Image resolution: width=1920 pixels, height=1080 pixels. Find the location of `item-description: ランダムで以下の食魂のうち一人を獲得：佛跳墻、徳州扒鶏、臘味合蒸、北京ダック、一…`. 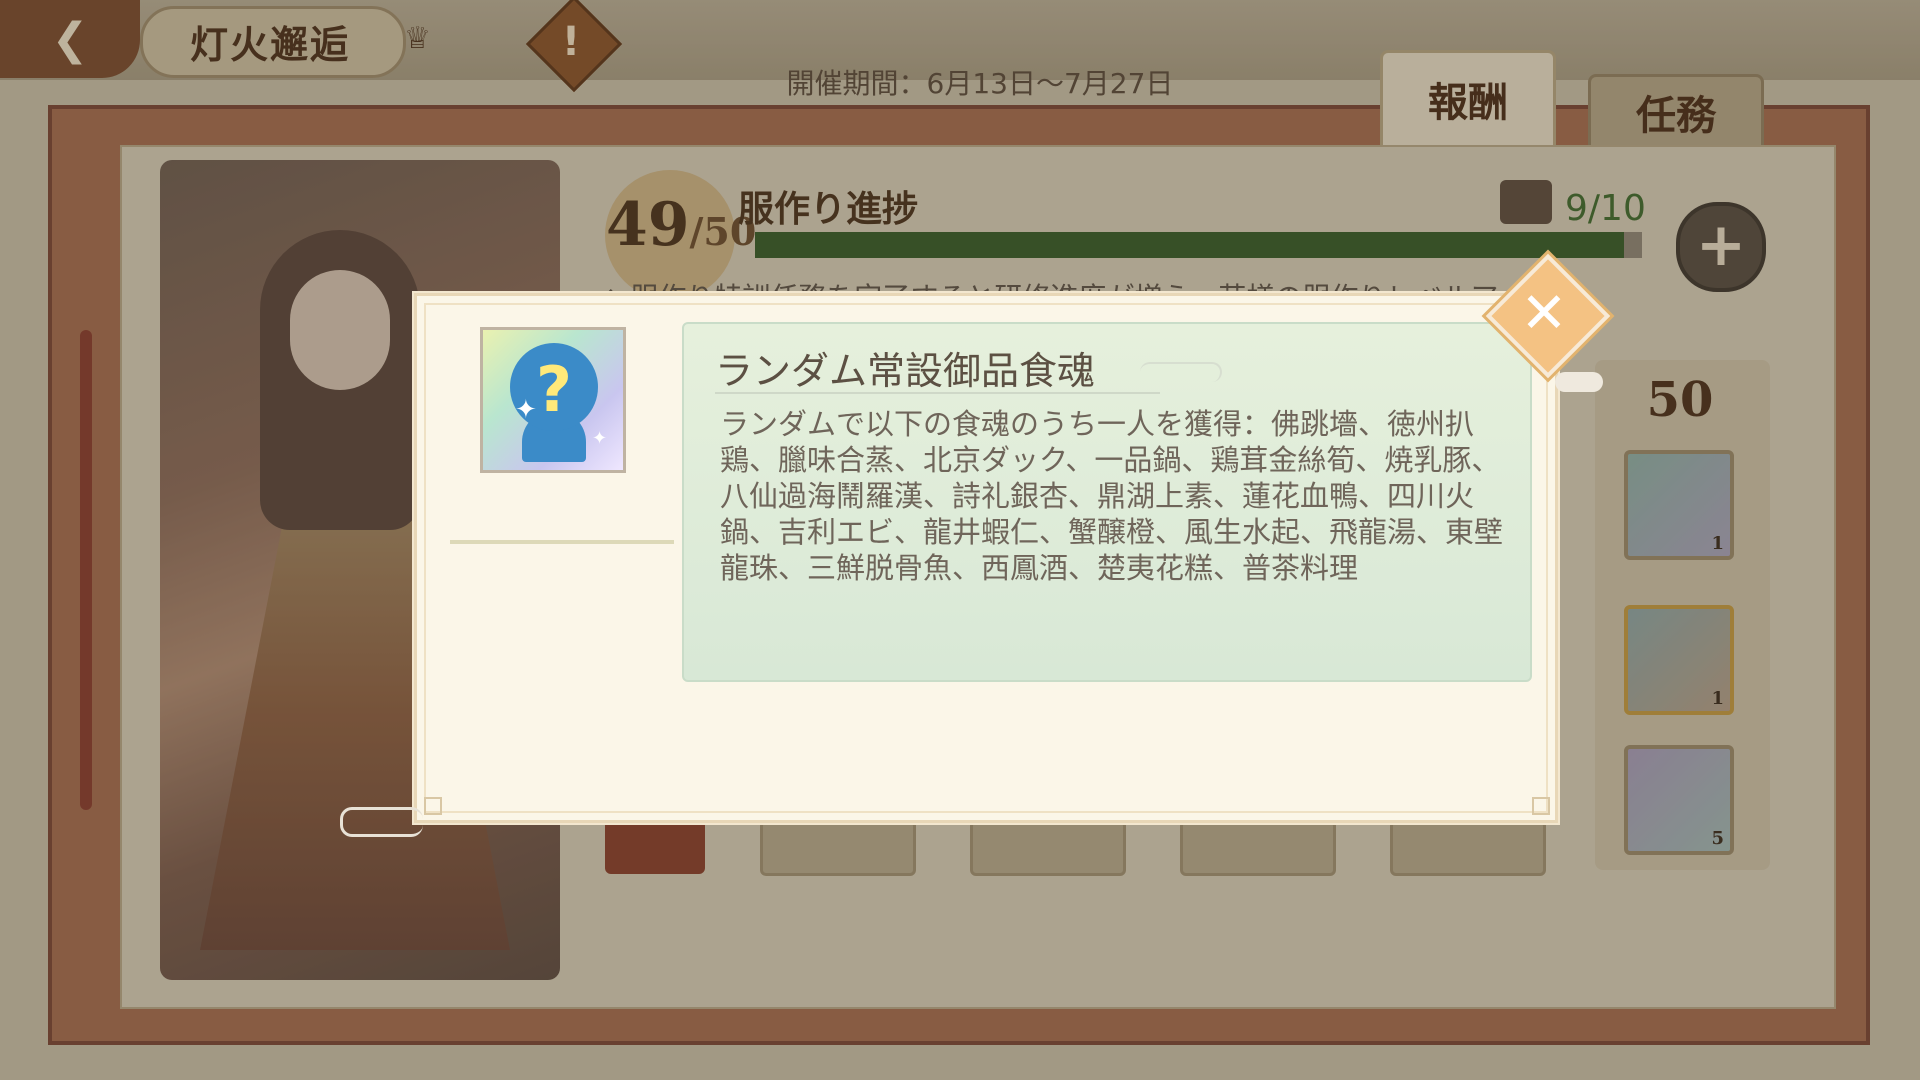

item-description: ランダムで以下の食魂のうち一人を獲得：佛跳墻、徳州扒鶏、臘味合蒸、北京ダック、一… is located at coordinates (1112, 496).